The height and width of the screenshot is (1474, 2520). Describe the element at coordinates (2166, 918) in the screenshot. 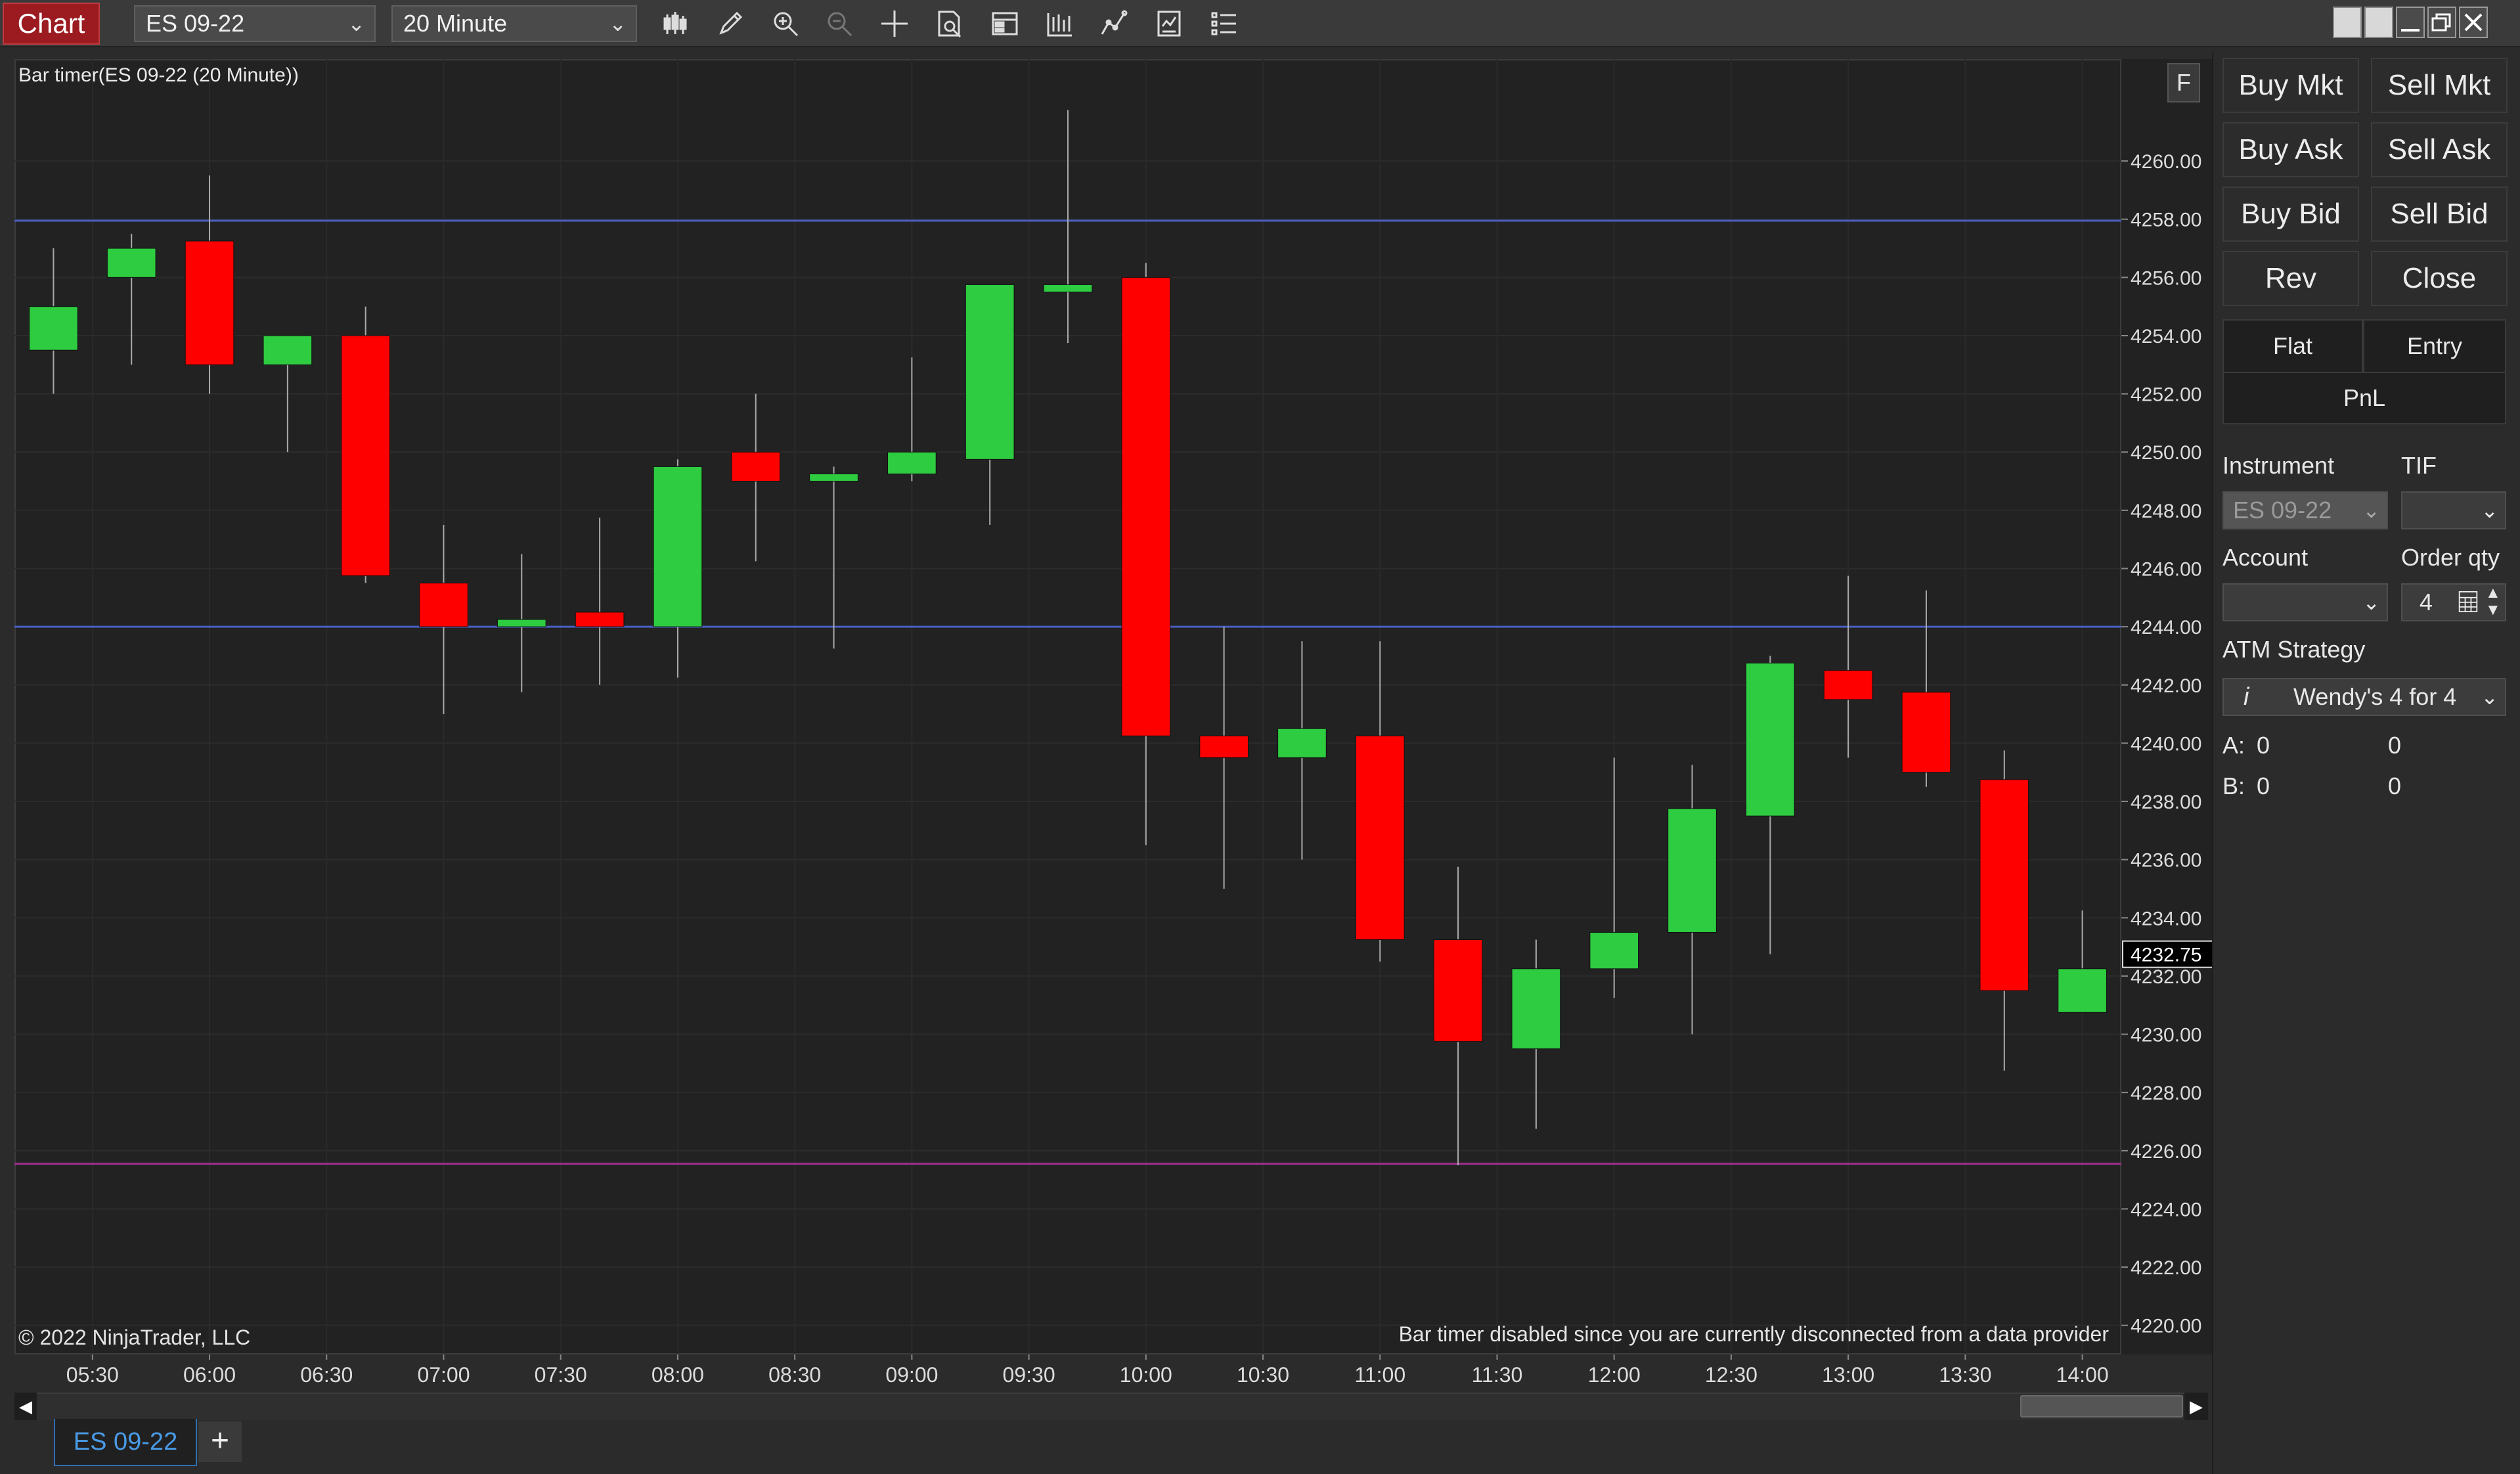

I see `price-tick-label: 4234.00` at that location.